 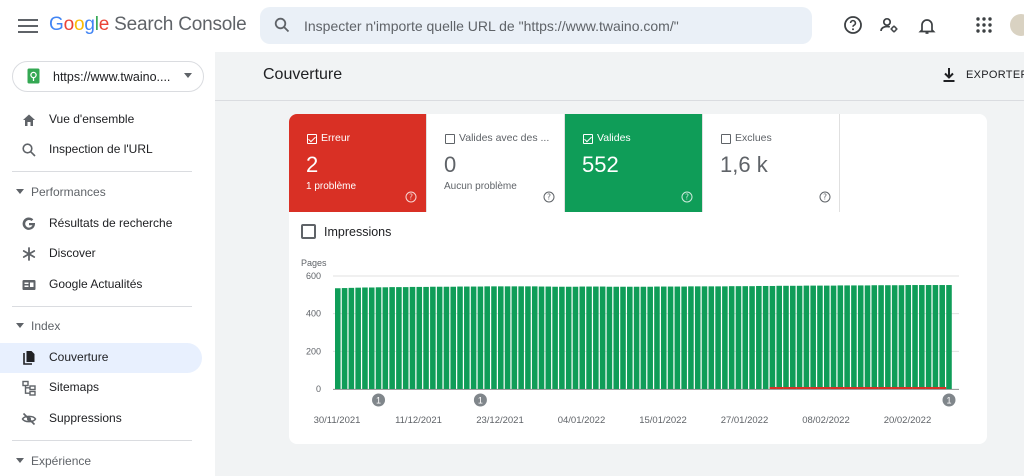 I want to click on section-index: Index, so click(x=101, y=326).